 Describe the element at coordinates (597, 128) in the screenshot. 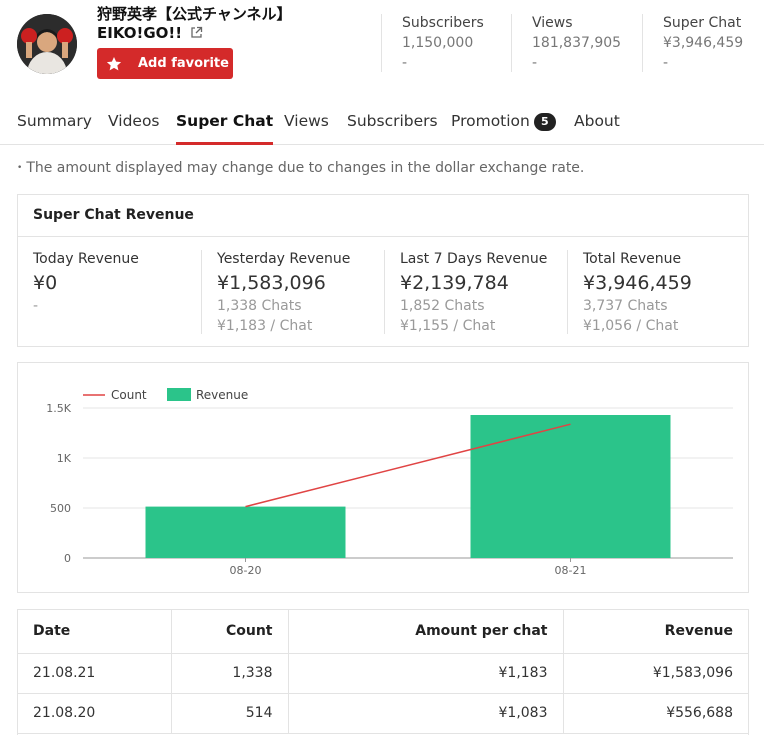

I see `tab-about: About` at that location.